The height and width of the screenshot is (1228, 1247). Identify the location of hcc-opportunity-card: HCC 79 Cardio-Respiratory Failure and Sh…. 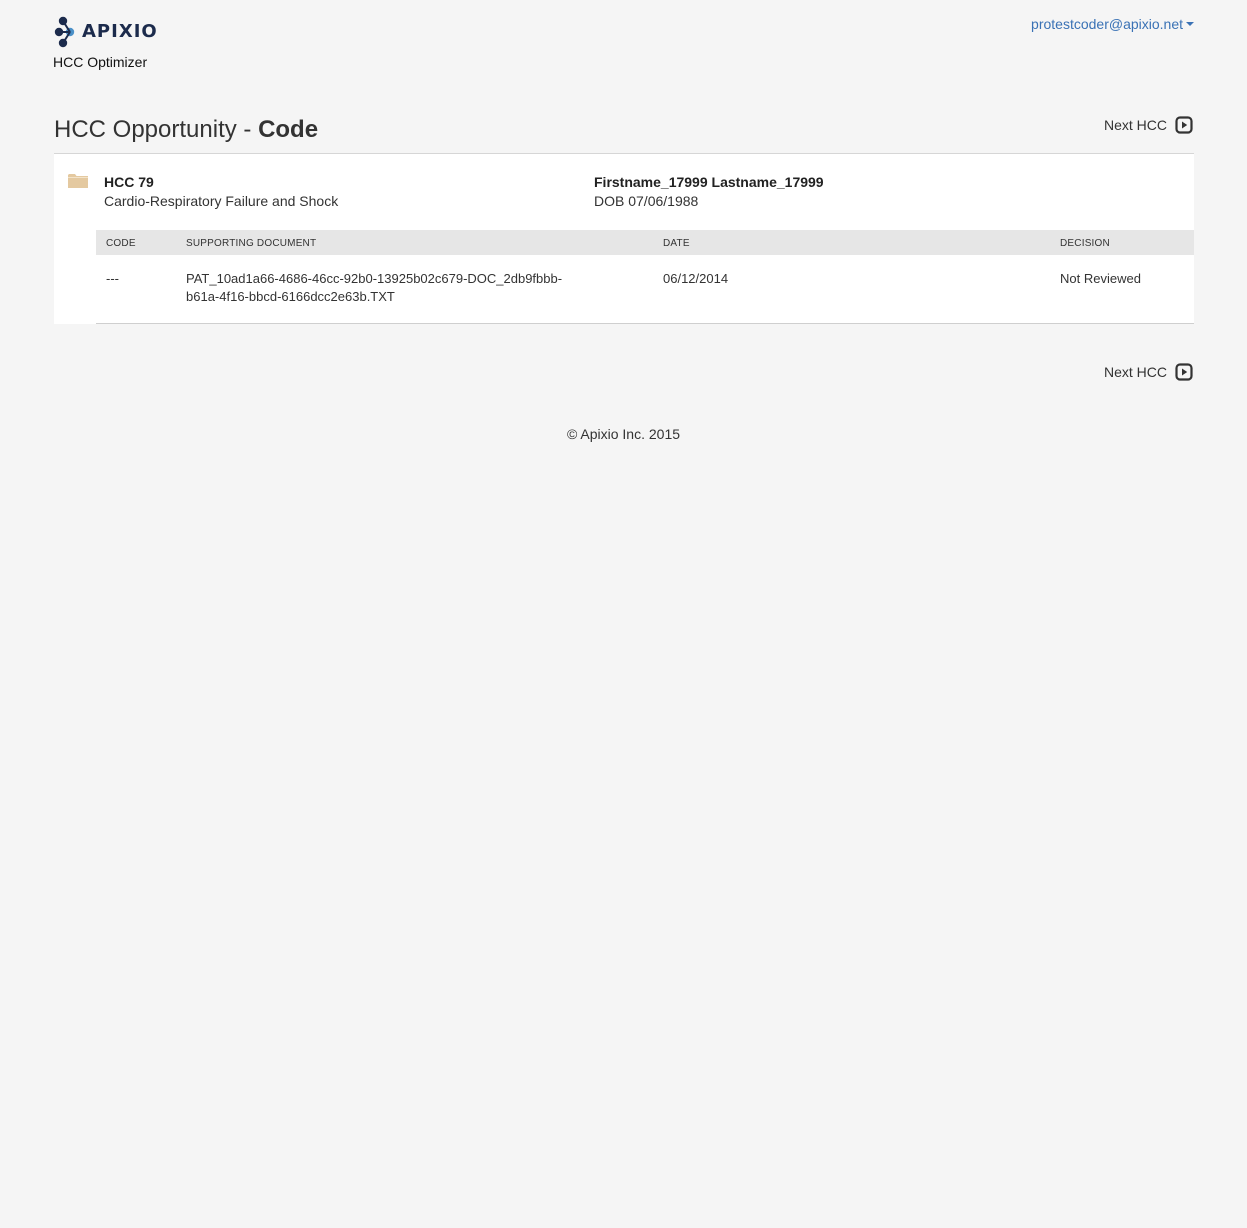
(624, 239).